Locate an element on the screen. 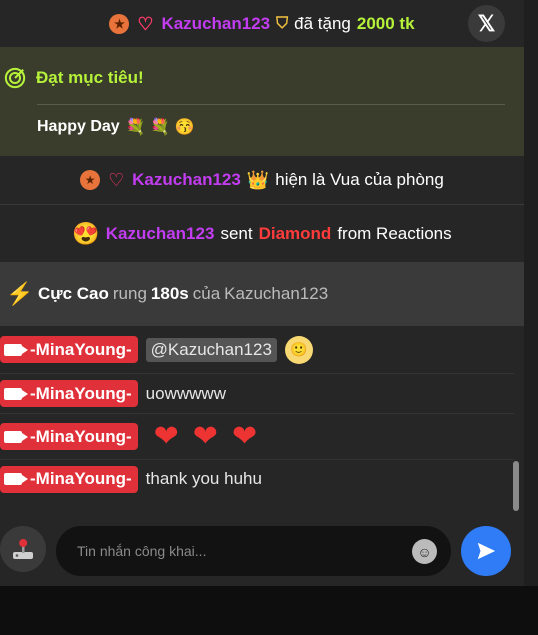 The height and width of the screenshot is (635, 538). x-logo-icon: 𝕏 is located at coordinates (486, 23).